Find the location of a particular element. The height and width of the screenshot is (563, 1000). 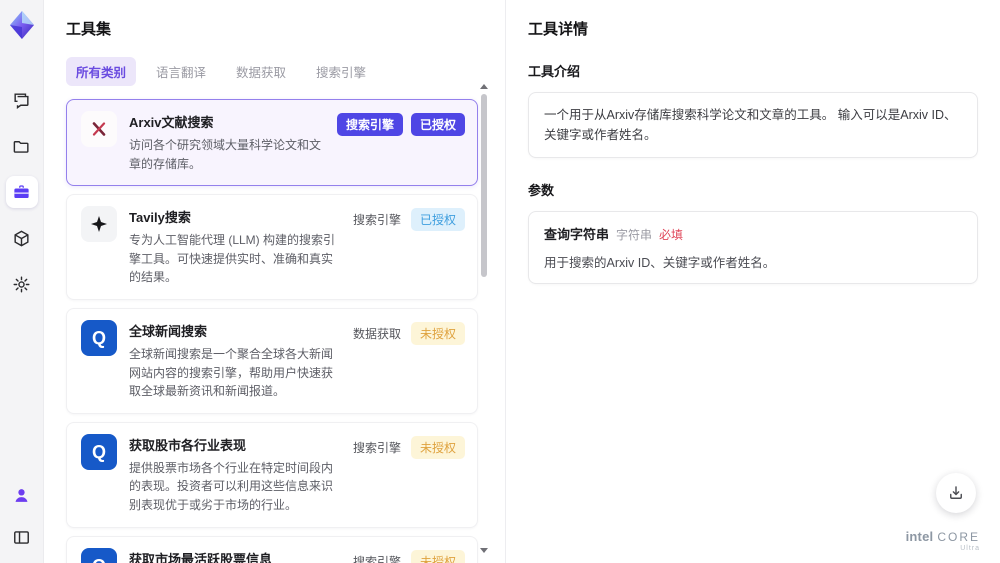

gear-icon is located at coordinates (21, 284).